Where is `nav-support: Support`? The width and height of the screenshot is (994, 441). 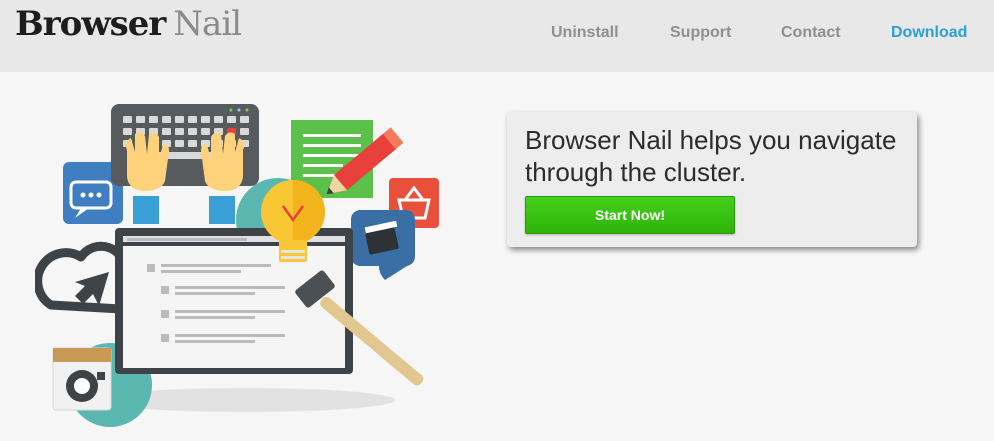 nav-support: Support is located at coordinates (700, 33).